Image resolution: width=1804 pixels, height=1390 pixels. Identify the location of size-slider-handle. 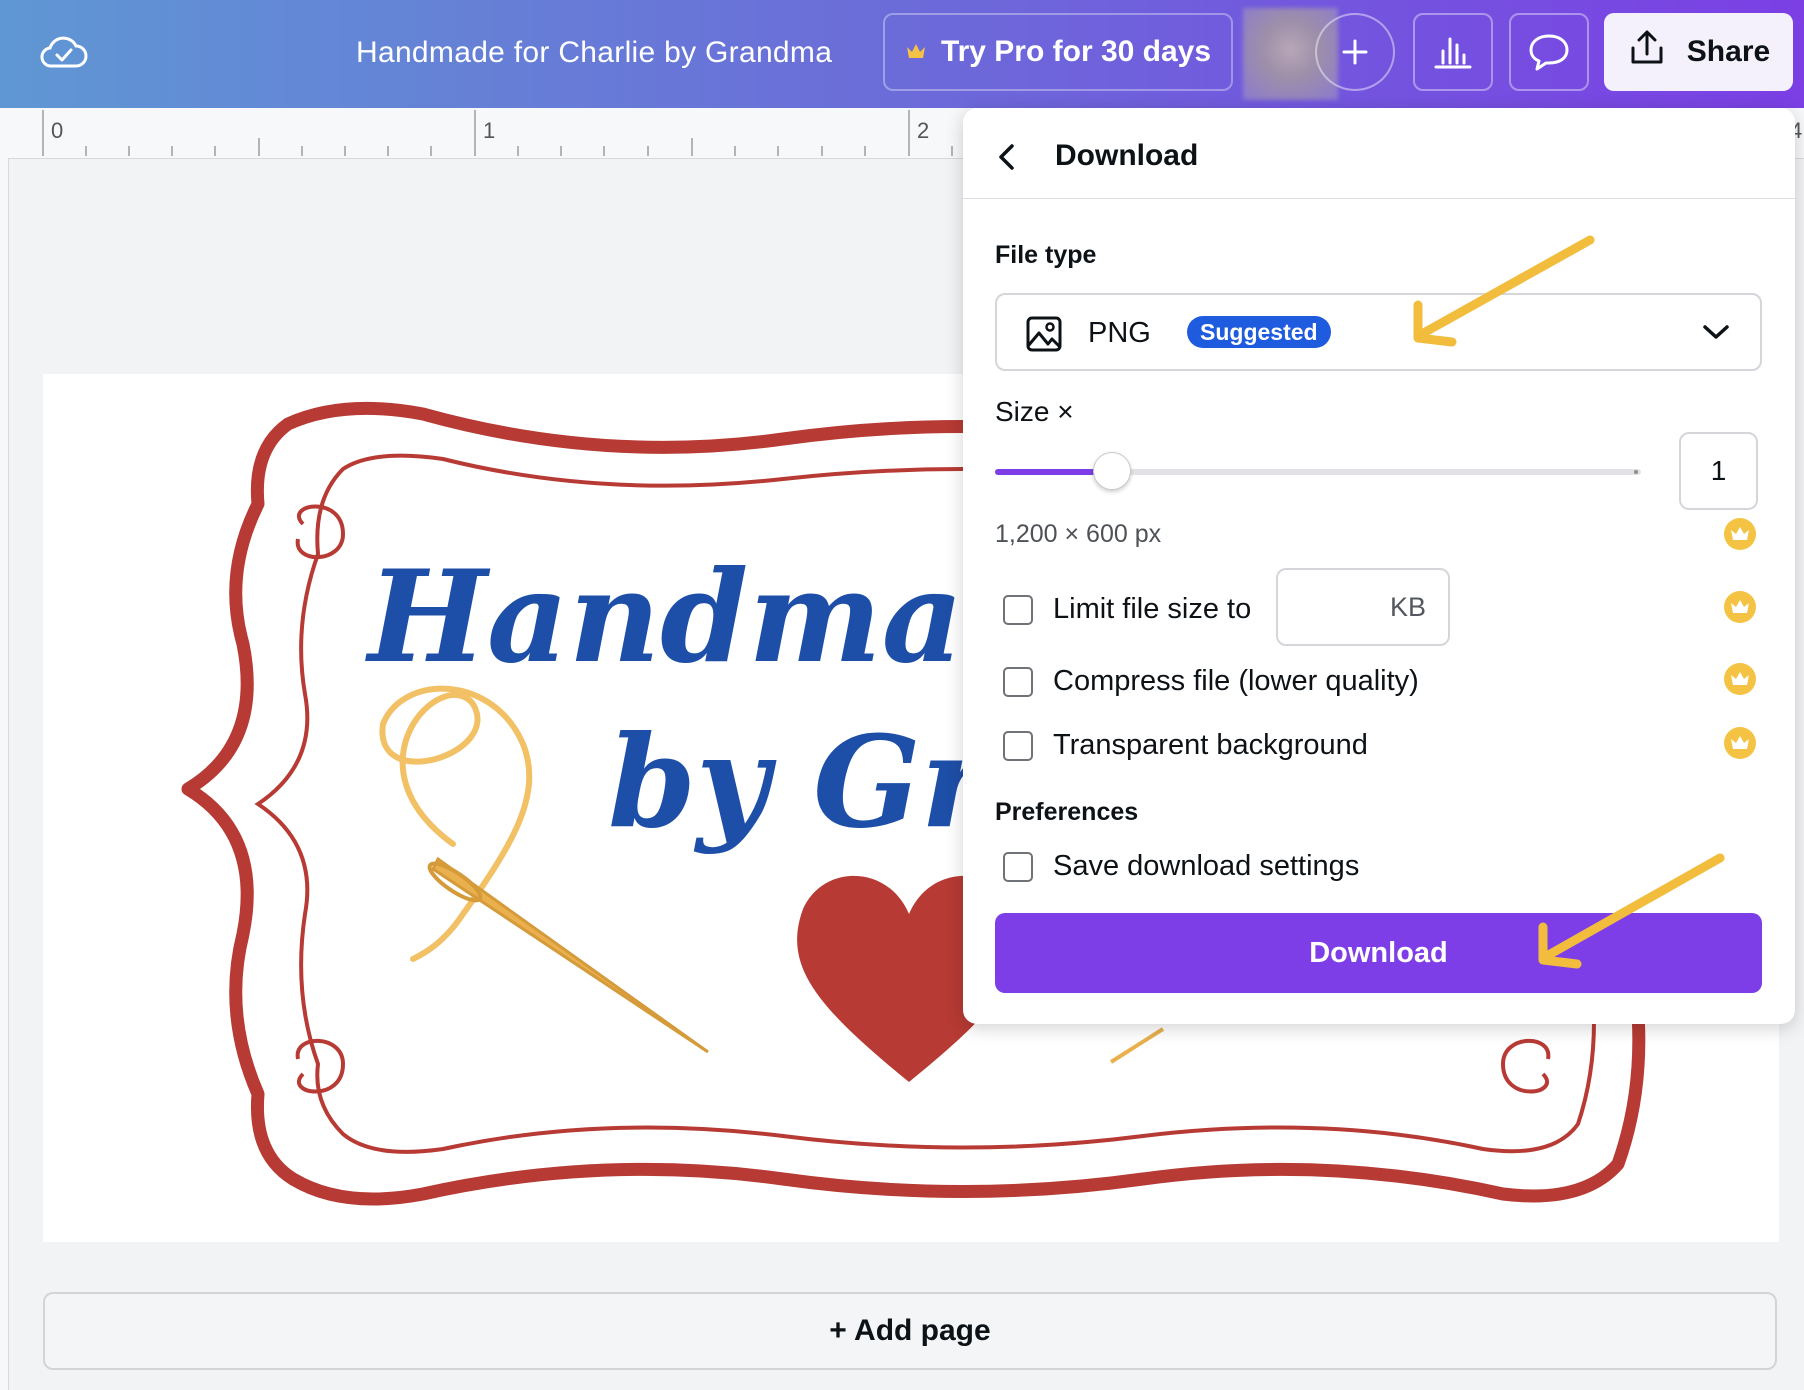
(1112, 471).